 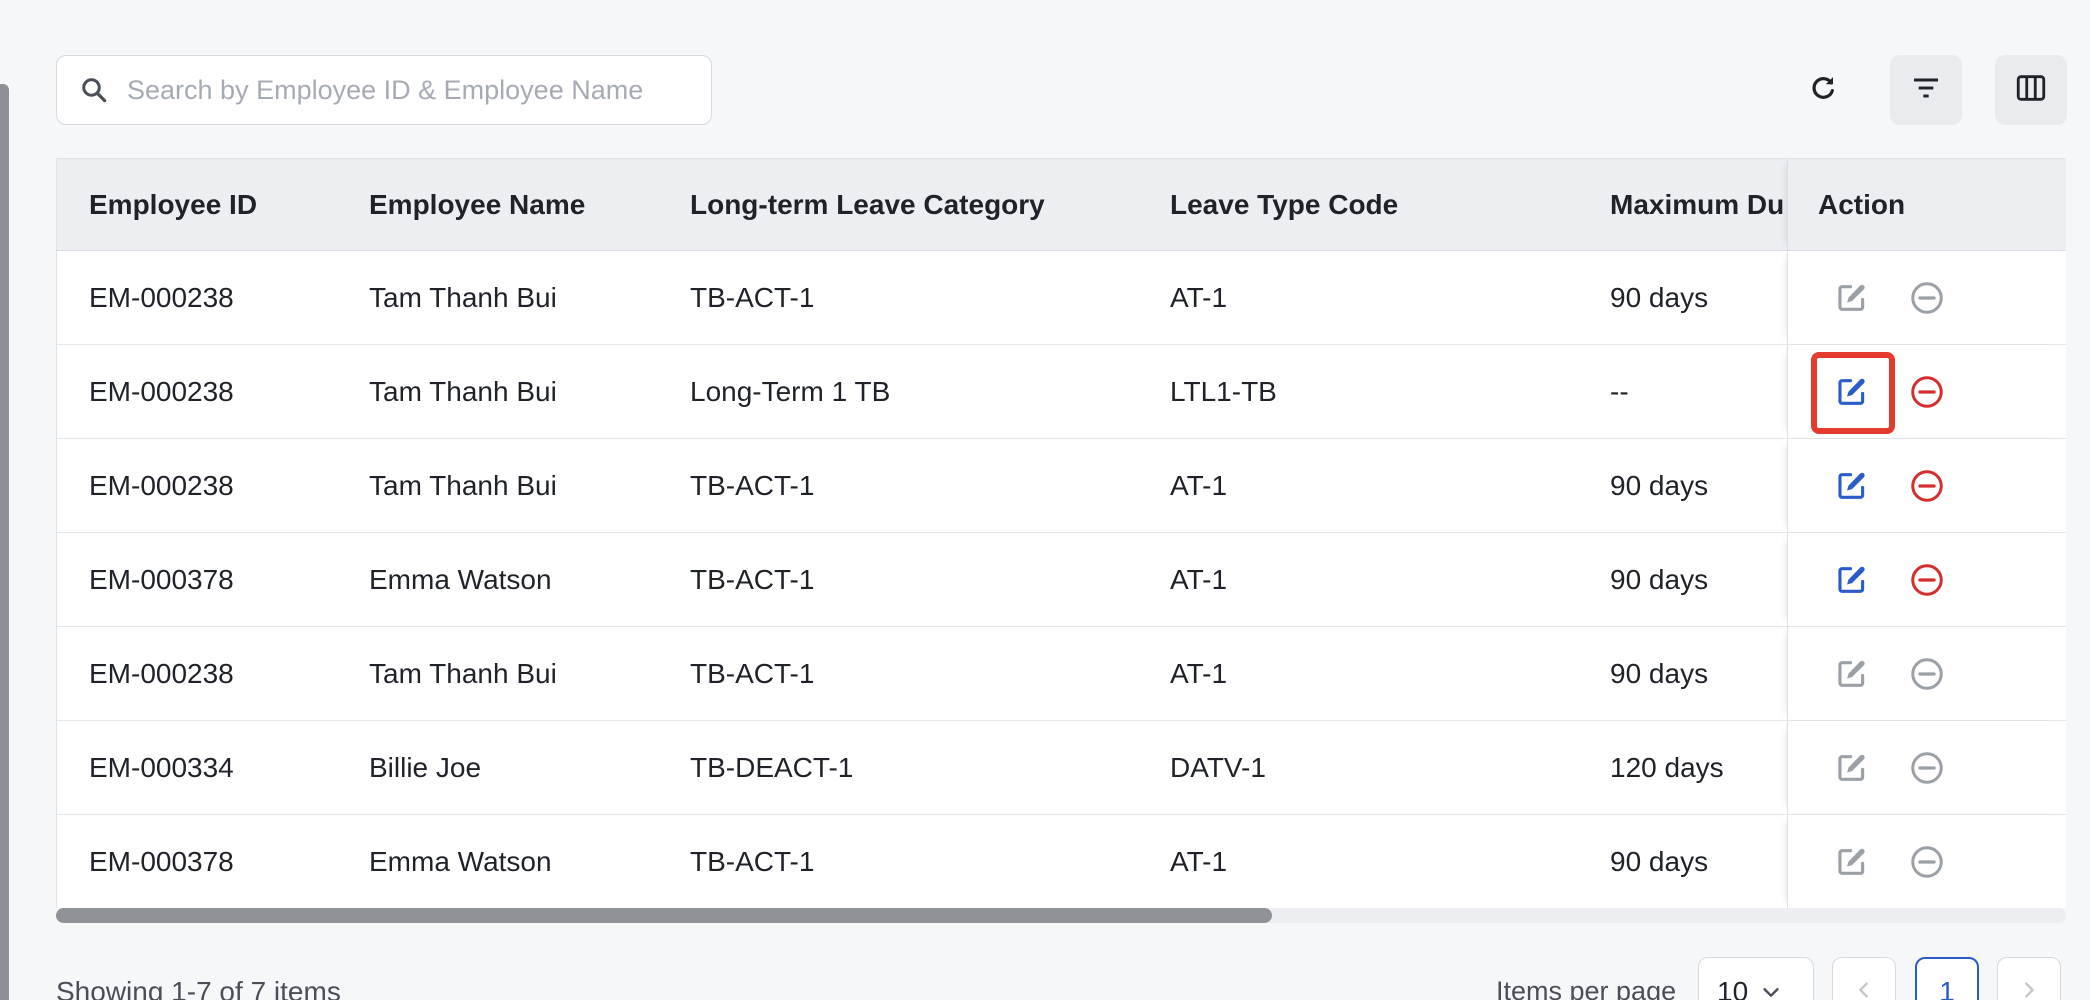 I want to click on previous-page-button, so click(x=1864, y=978).